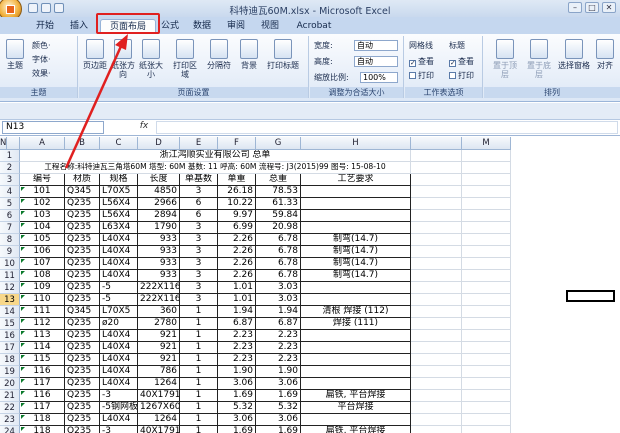  I want to click on annotation-arrow, so click(96, 101).